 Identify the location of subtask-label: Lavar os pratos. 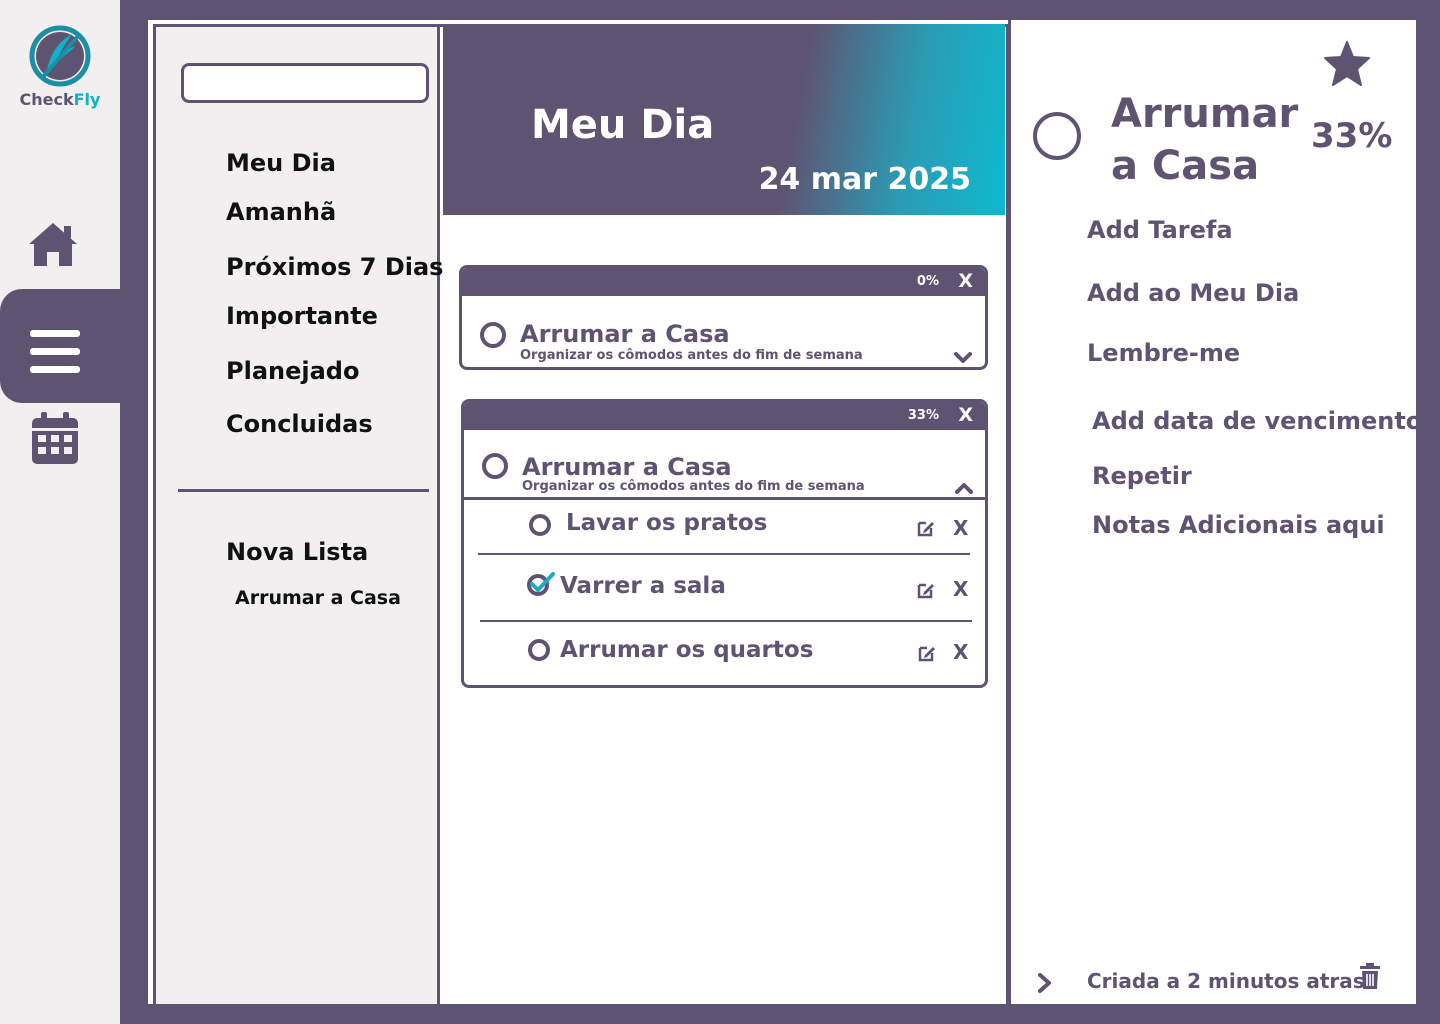
(667, 523).